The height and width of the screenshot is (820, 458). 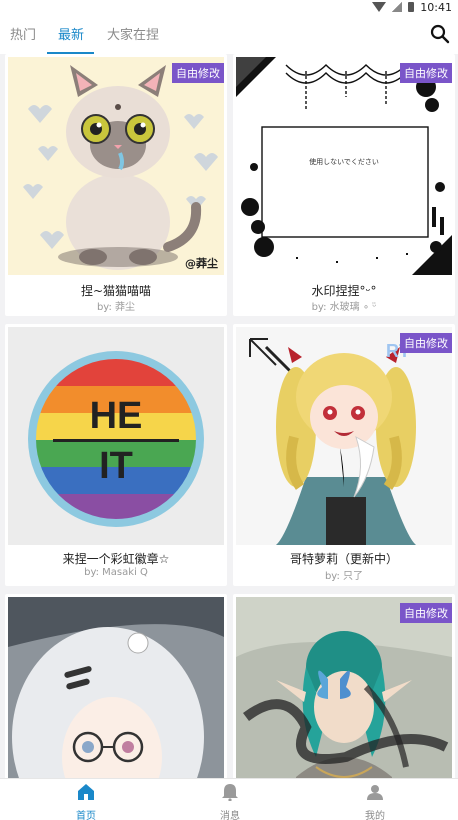 What do you see at coordinates (116, 466) in the screenshot?
I see `emblem-bottom-text: IT` at bounding box center [116, 466].